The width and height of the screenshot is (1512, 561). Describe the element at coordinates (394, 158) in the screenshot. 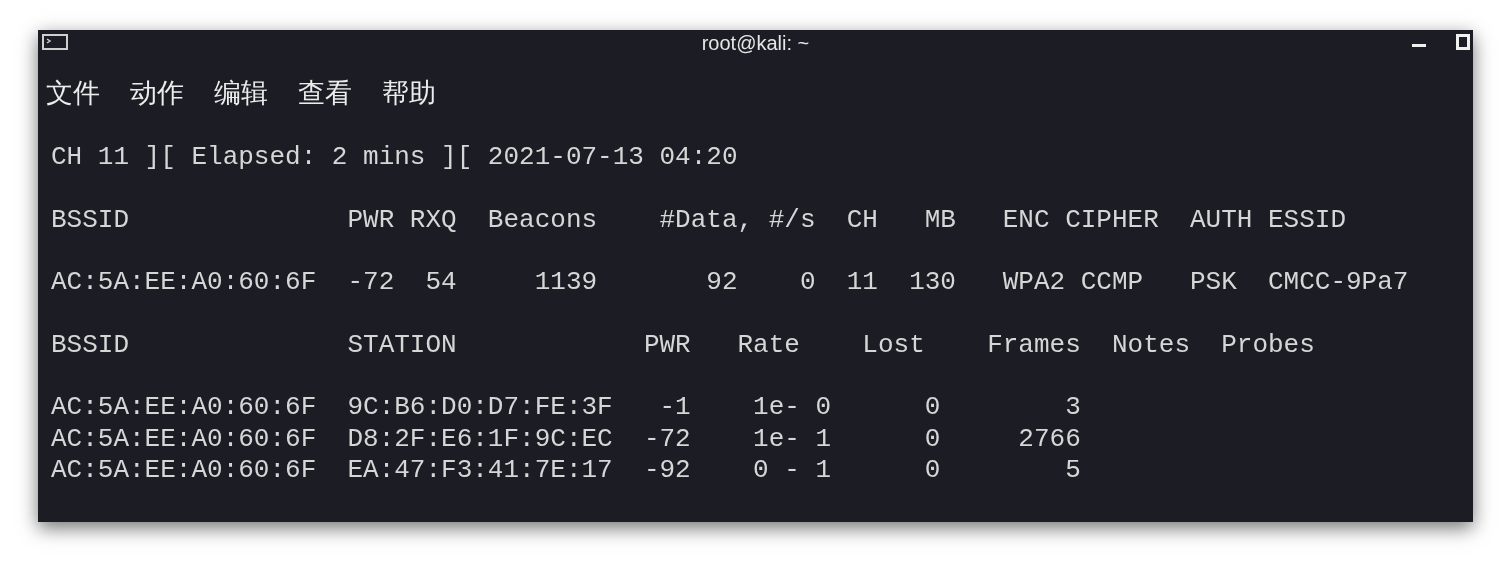

I see `terminal-line: CH 11 ][ Elapsed: 2 mins ][ 2021-07-13 04:20` at that location.